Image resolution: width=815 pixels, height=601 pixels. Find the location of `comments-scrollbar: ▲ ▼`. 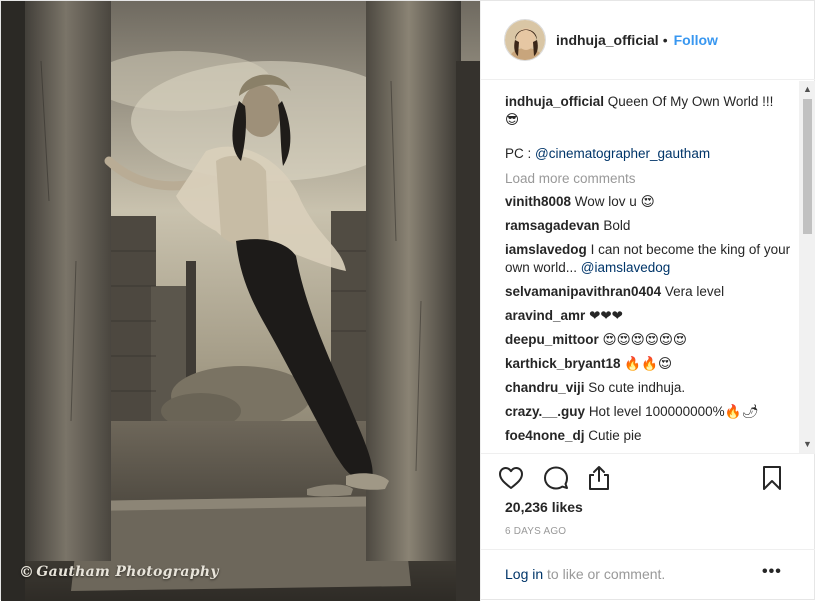

comments-scrollbar: ▲ ▼ is located at coordinates (807, 267).